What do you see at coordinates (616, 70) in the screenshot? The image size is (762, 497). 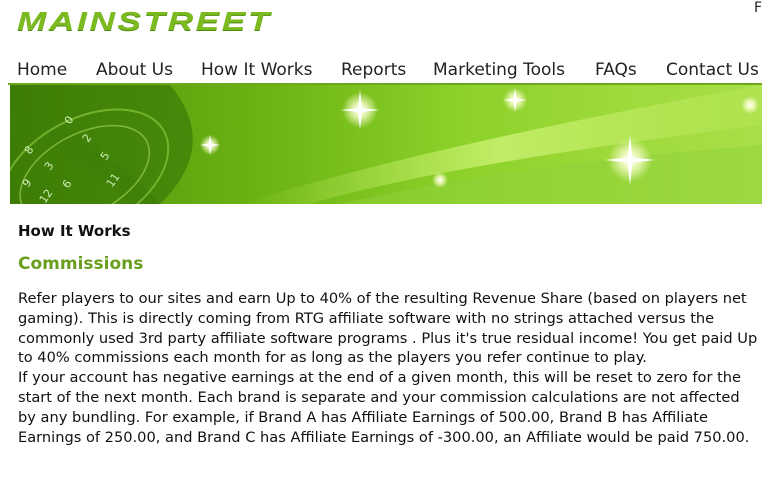 I see `nav-faqs: FAQs` at bounding box center [616, 70].